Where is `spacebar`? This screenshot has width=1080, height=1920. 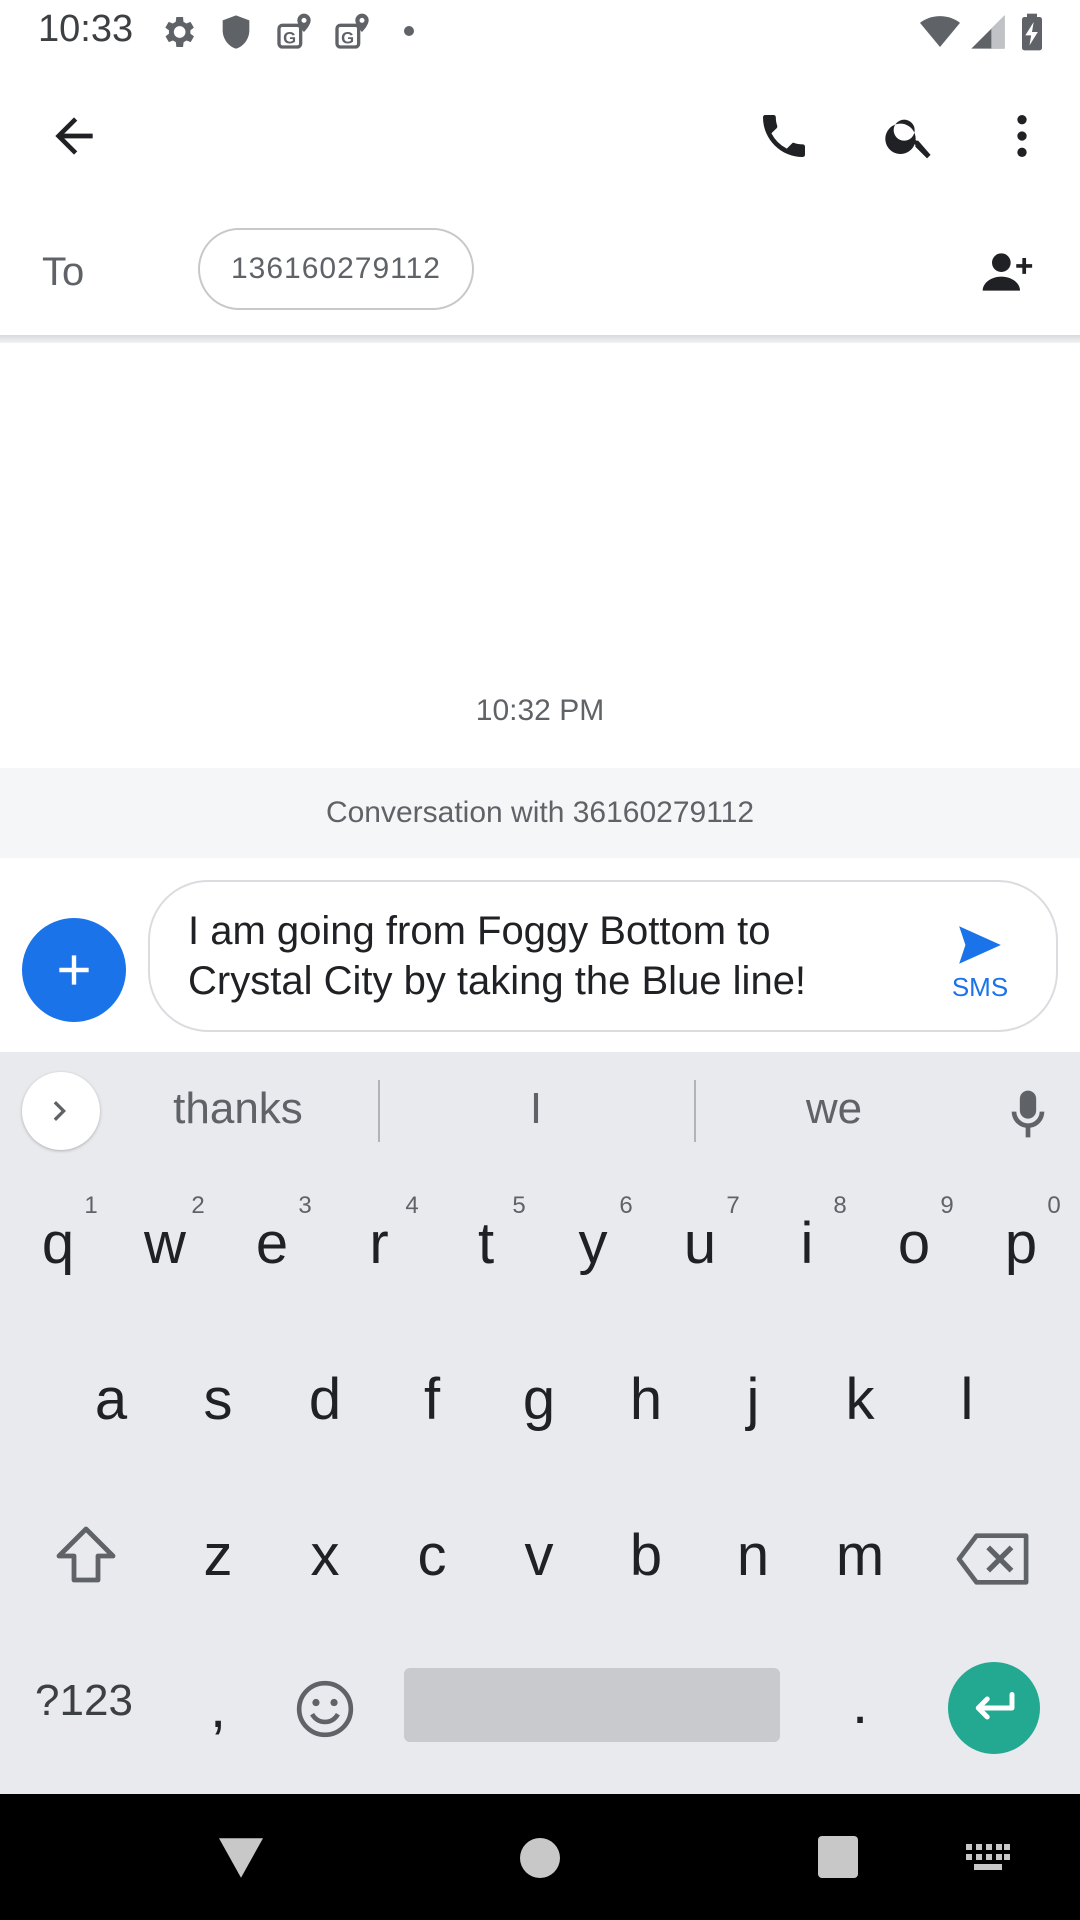
spacebar is located at coordinates (592, 1705).